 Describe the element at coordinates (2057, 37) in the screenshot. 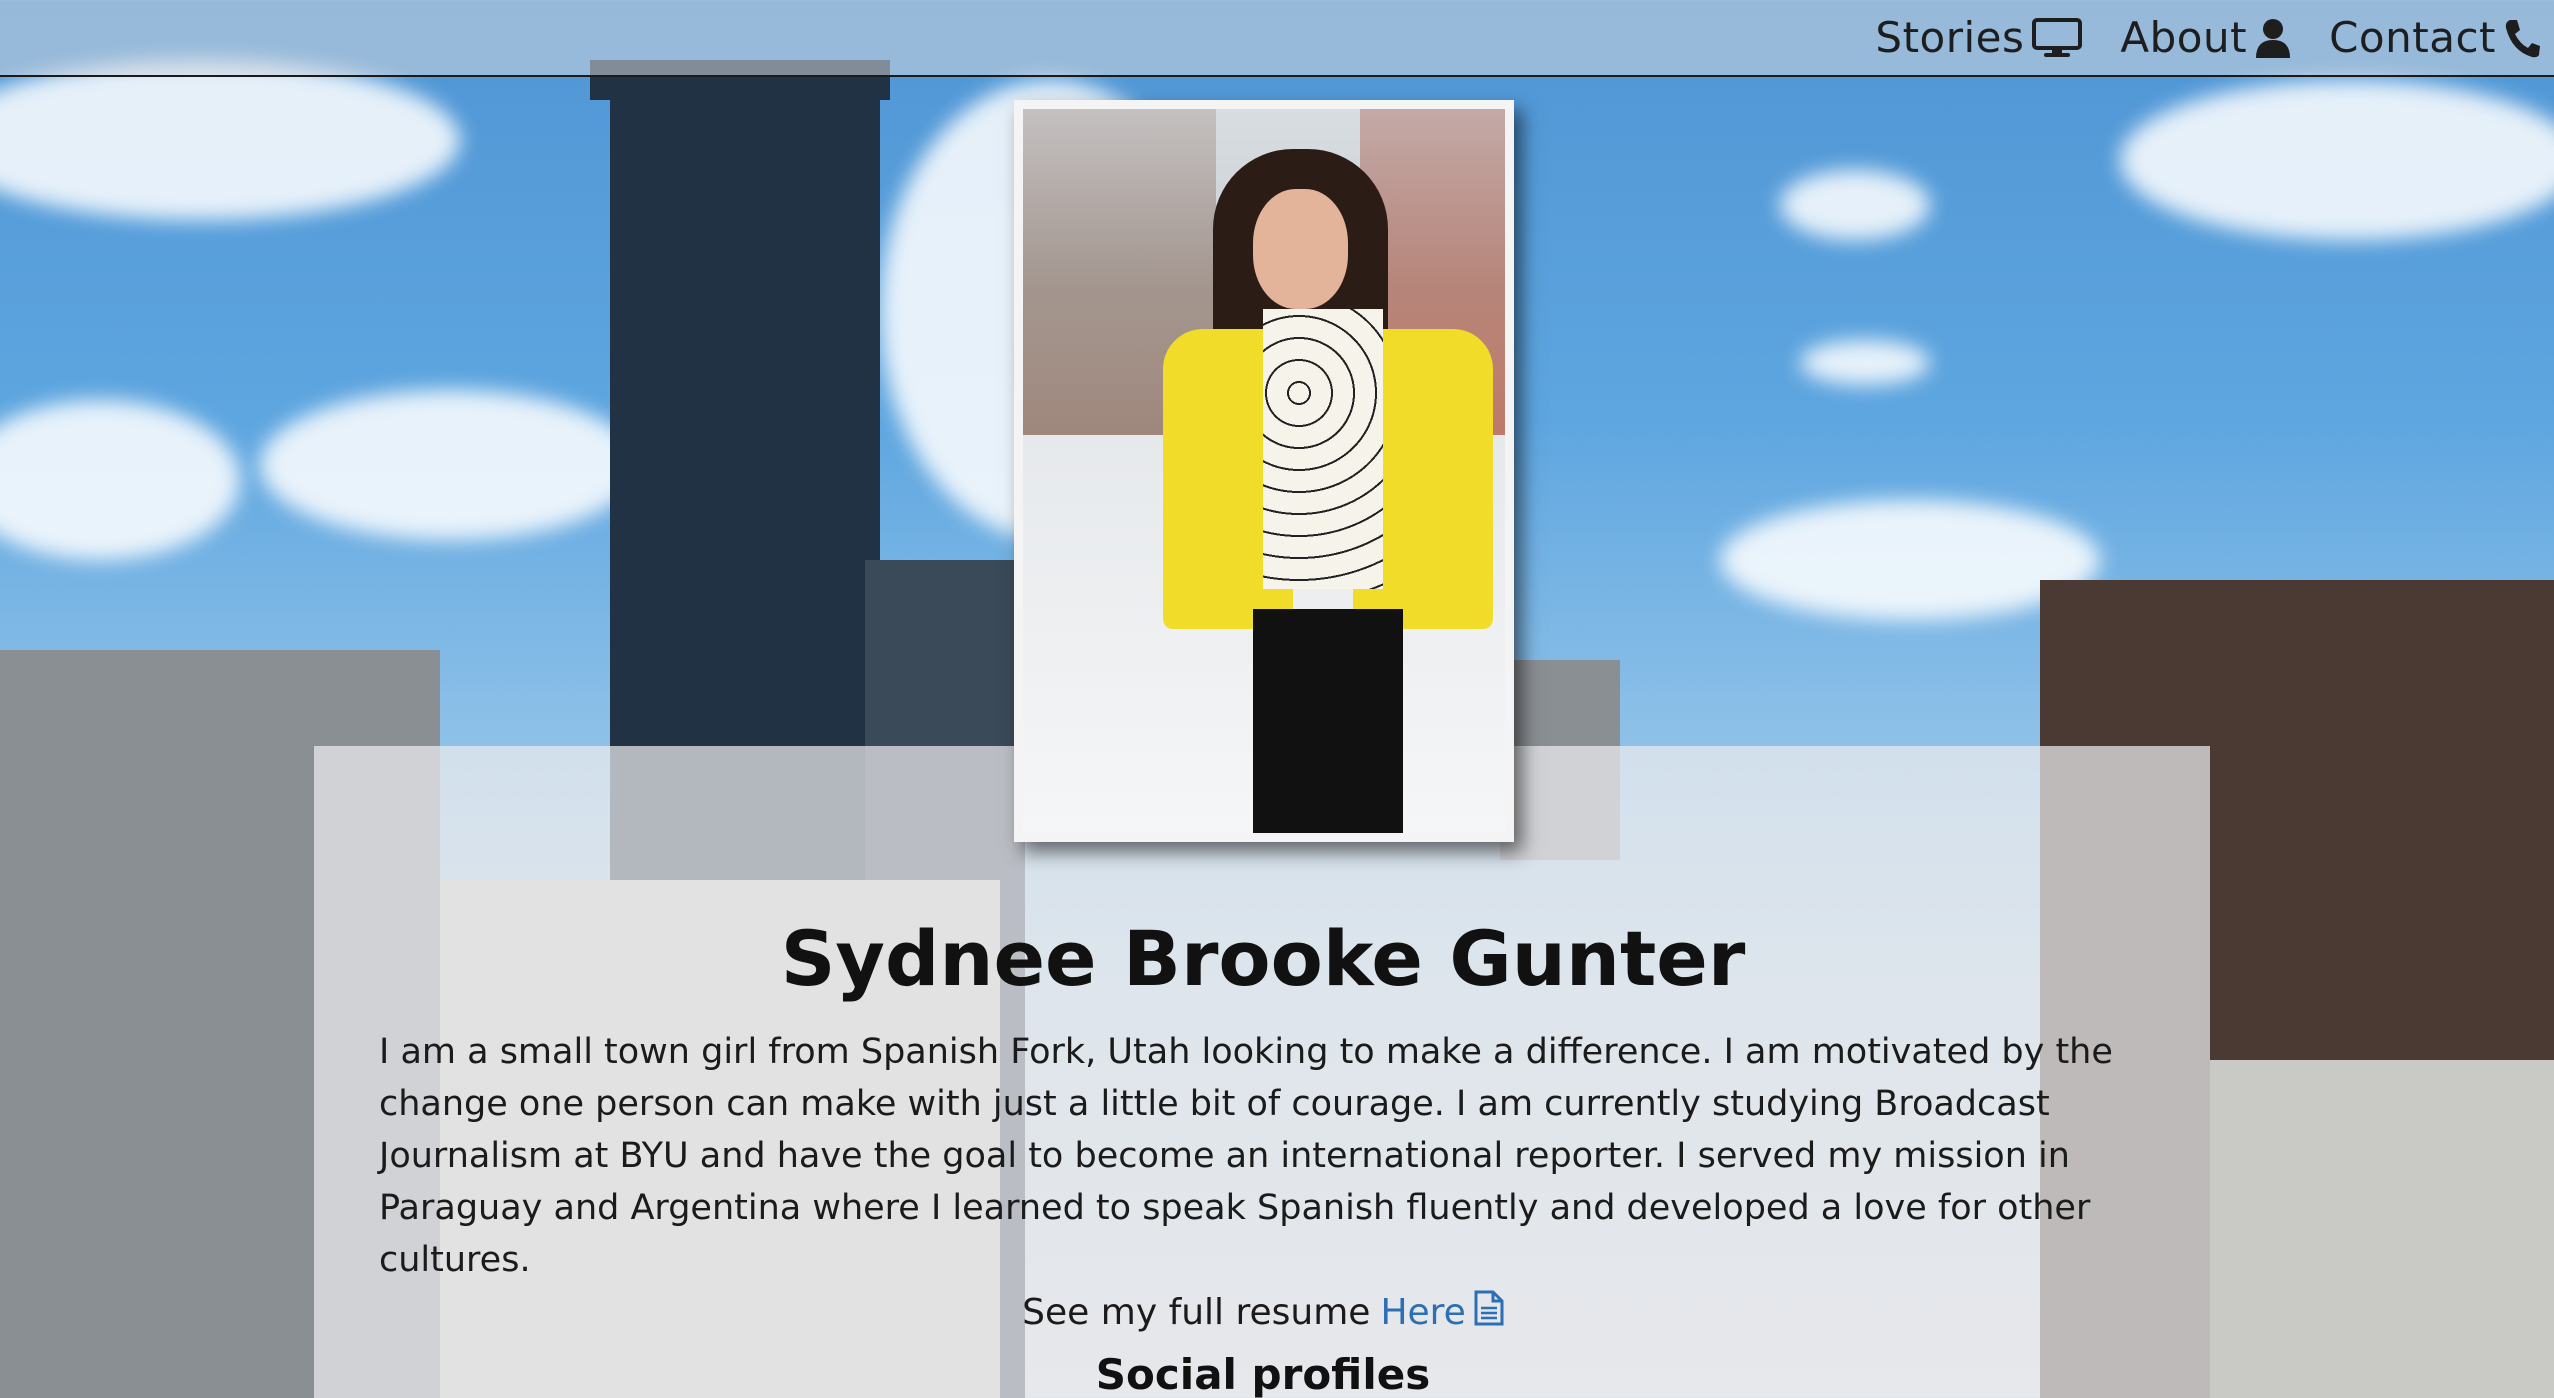

I see `monitor-icon` at that location.